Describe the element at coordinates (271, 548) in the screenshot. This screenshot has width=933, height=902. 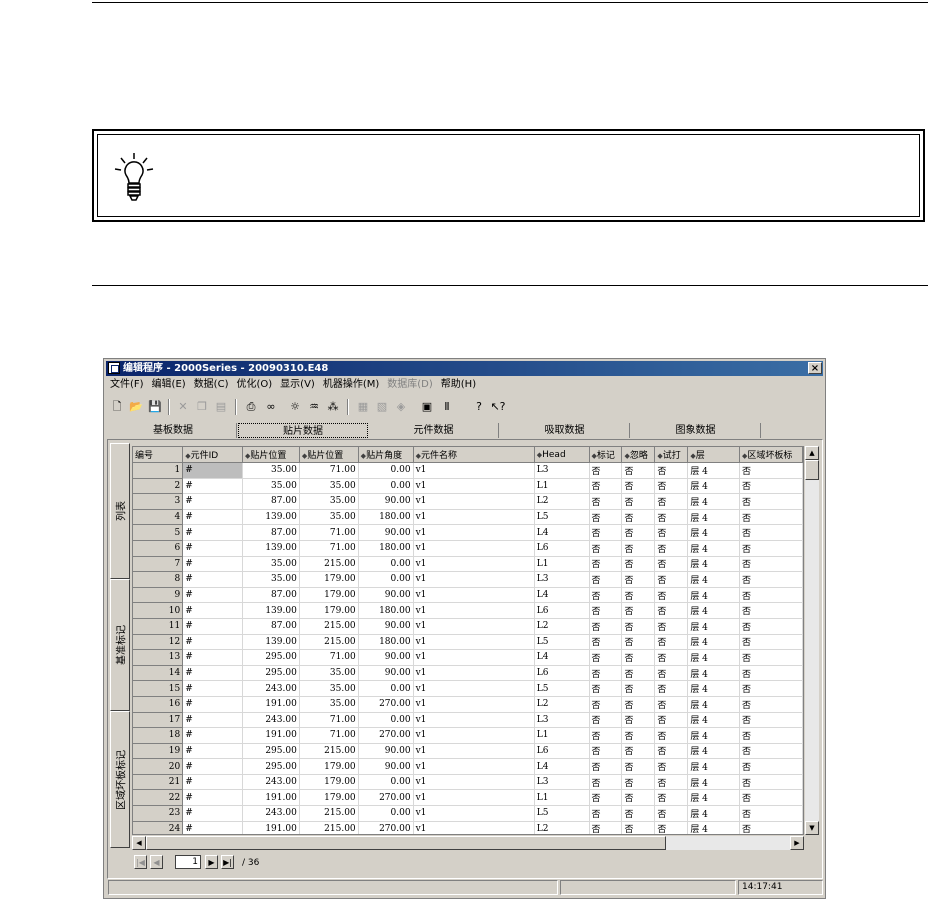
I see `table-cell: 139.00` at that location.